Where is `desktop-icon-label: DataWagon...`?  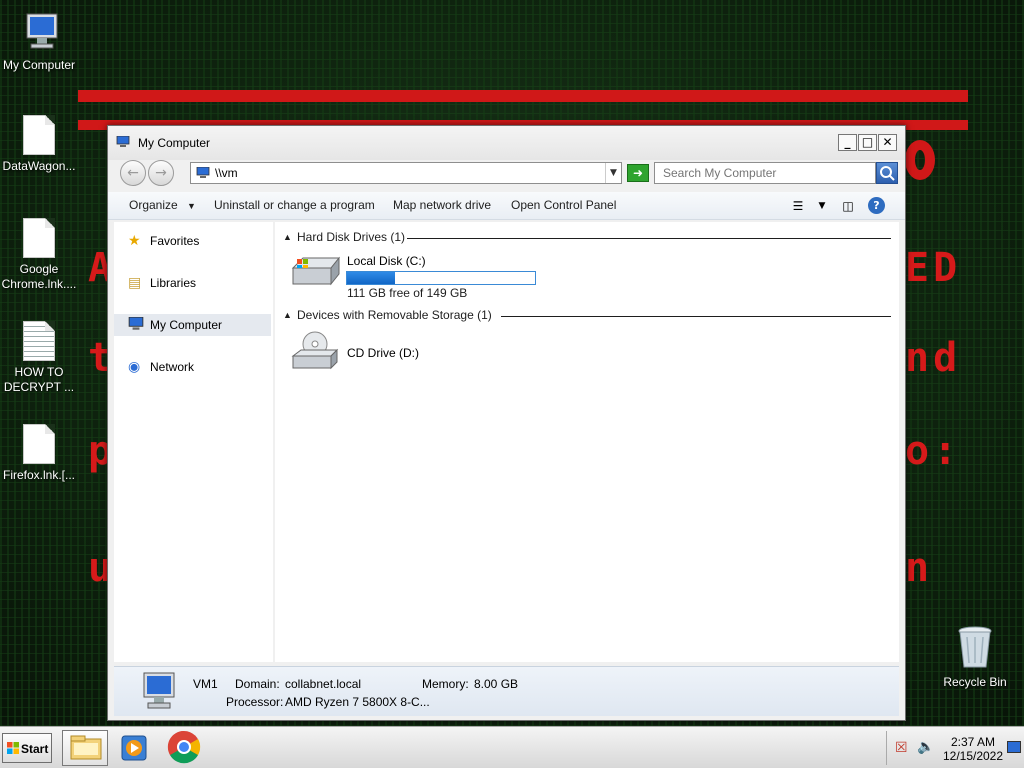
desktop-icon-label: DataWagon... is located at coordinates (39, 166).